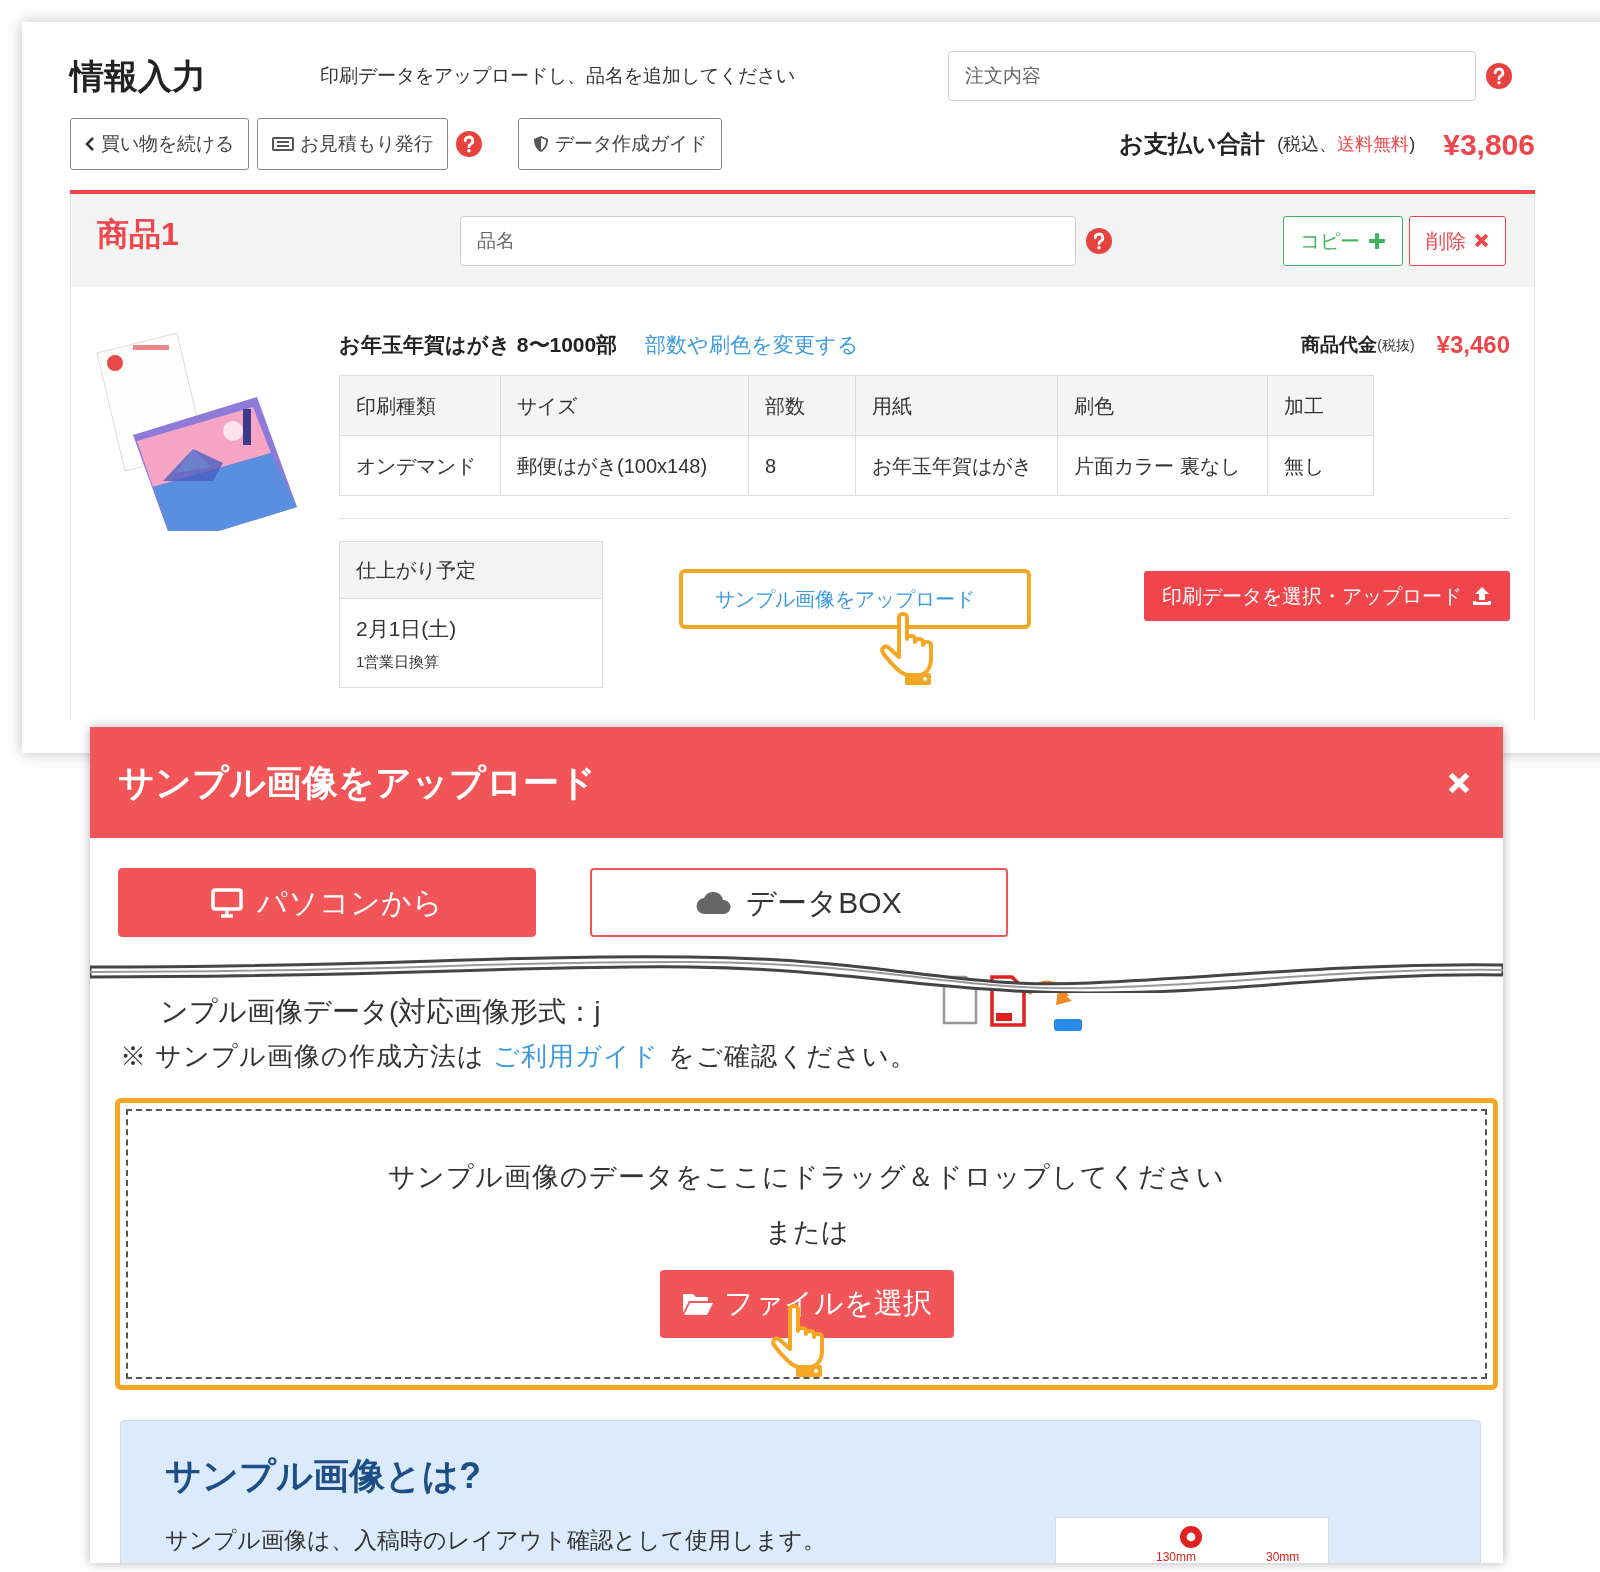  Describe the element at coordinates (624, 465) in the screenshot. I see `table-cell: 郵便はがき(100x148)` at that location.